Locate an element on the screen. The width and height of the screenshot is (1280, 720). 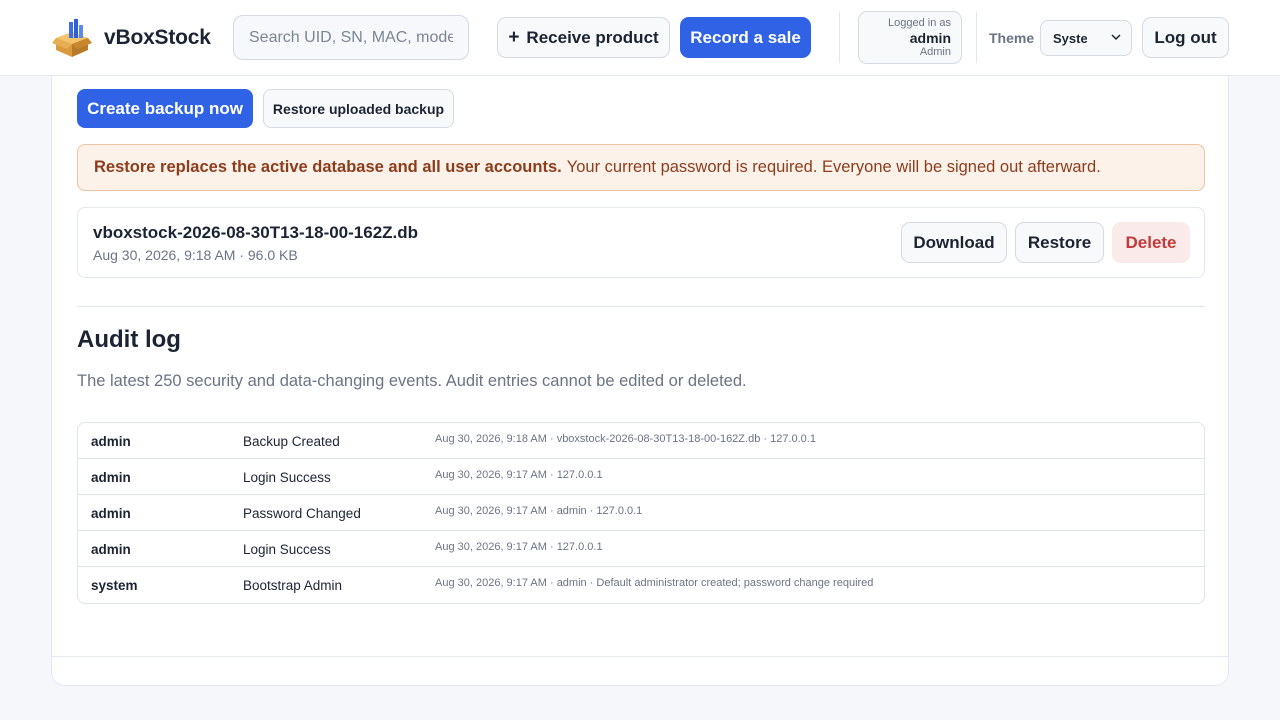
user-badge: Logged in as admin Admin is located at coordinates (910, 37).